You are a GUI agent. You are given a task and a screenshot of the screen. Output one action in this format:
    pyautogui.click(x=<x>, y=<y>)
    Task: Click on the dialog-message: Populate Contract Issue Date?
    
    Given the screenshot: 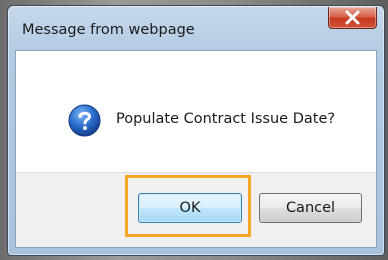 What is the action you would take?
    pyautogui.click(x=226, y=119)
    